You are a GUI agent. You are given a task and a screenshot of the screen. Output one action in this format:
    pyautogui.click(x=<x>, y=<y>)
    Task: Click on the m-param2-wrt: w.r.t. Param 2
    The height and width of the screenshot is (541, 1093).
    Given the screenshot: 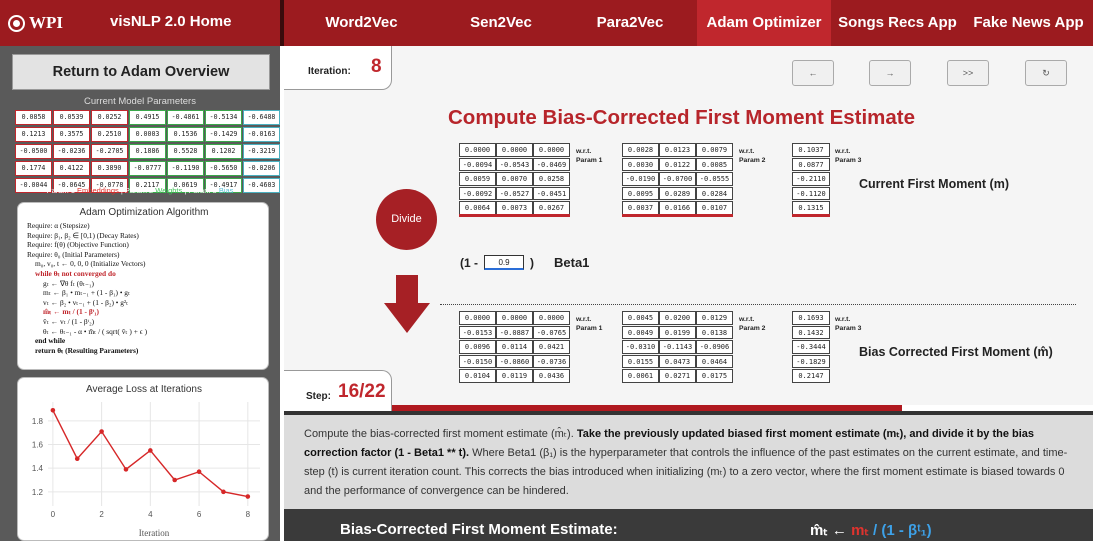 What is the action you would take?
    pyautogui.click(x=752, y=156)
    